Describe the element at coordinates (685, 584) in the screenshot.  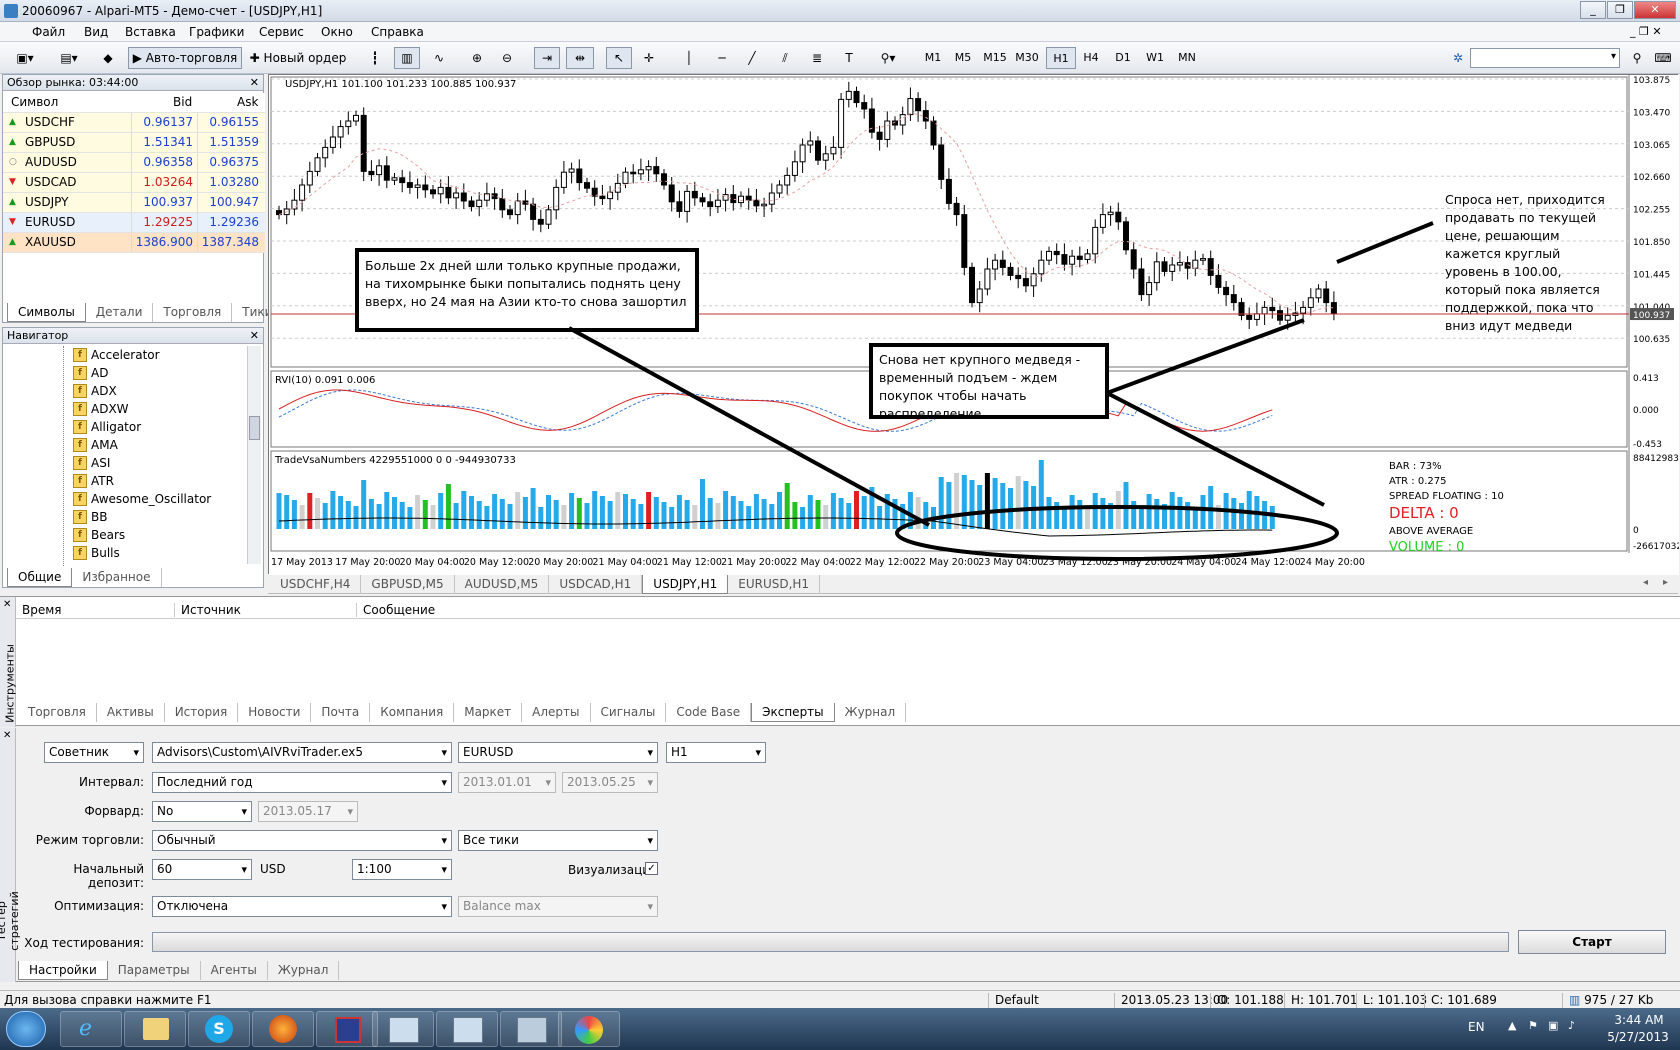
I see `chart-tab: USDJPY,H1` at that location.